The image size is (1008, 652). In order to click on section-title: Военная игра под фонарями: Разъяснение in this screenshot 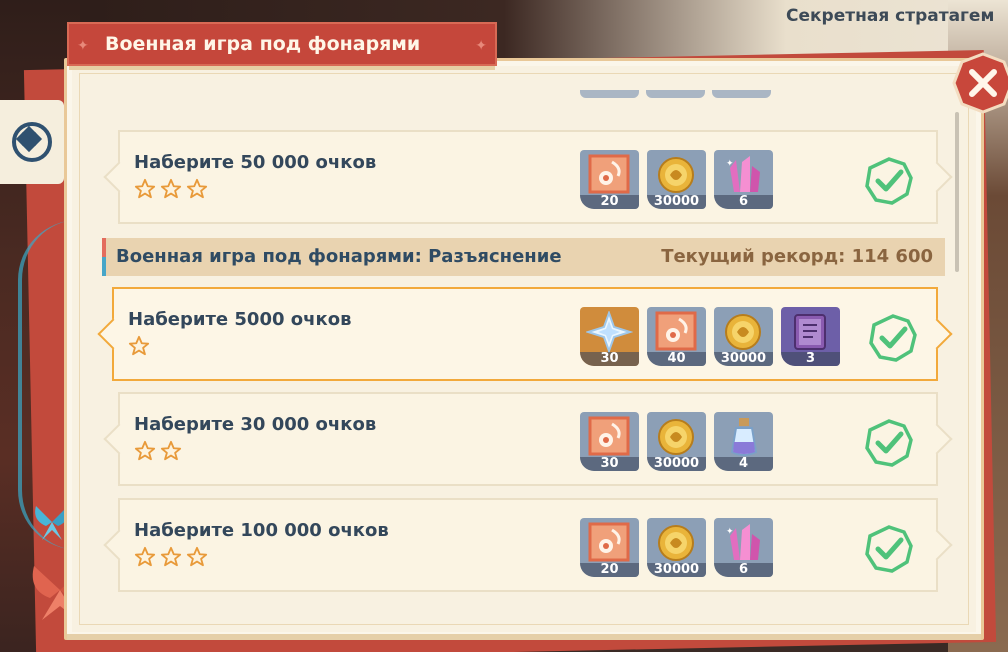, I will do `click(339, 256)`.